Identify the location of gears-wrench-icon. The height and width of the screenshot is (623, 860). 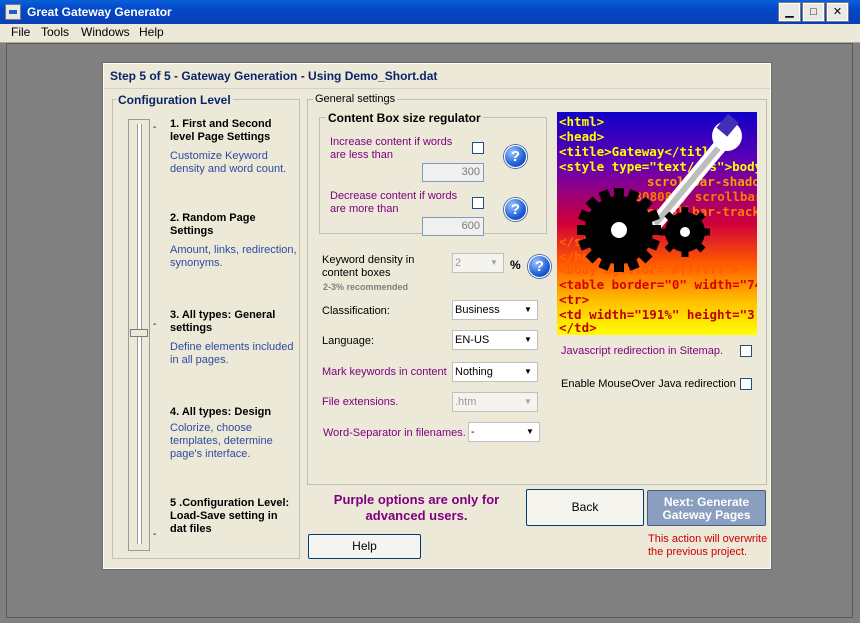
(659, 192).